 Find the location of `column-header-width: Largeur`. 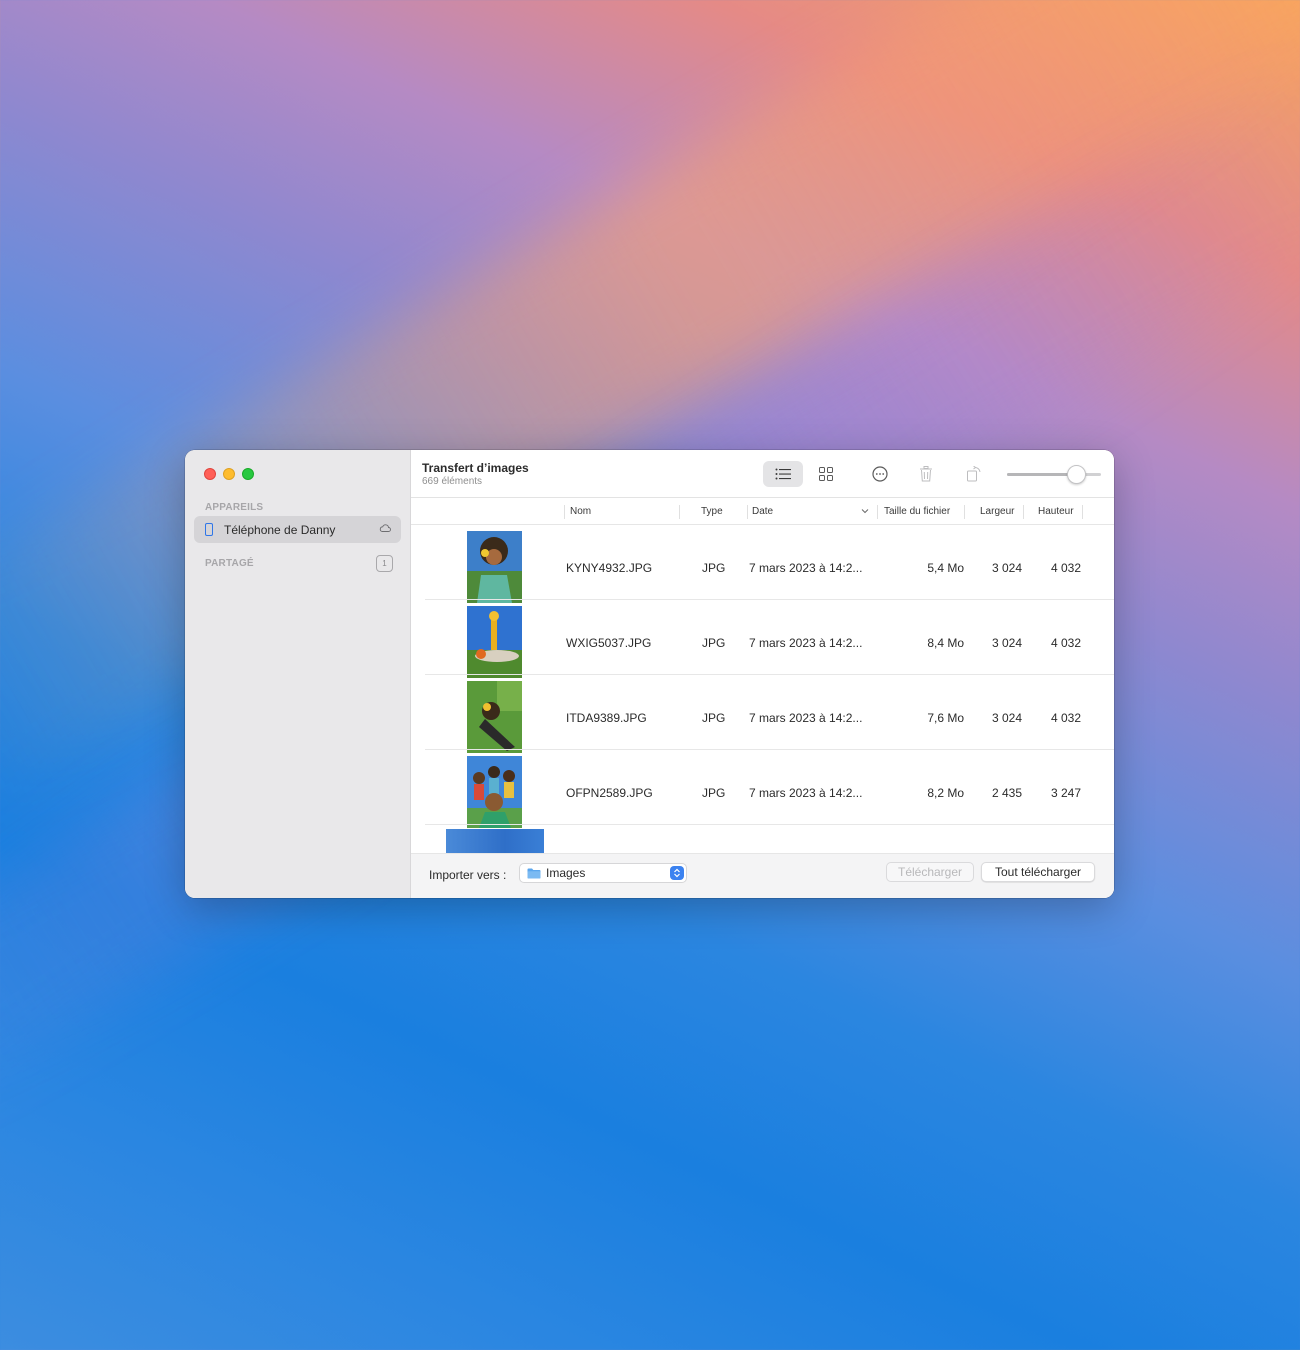

column-header-width: Largeur is located at coordinates (997, 511).